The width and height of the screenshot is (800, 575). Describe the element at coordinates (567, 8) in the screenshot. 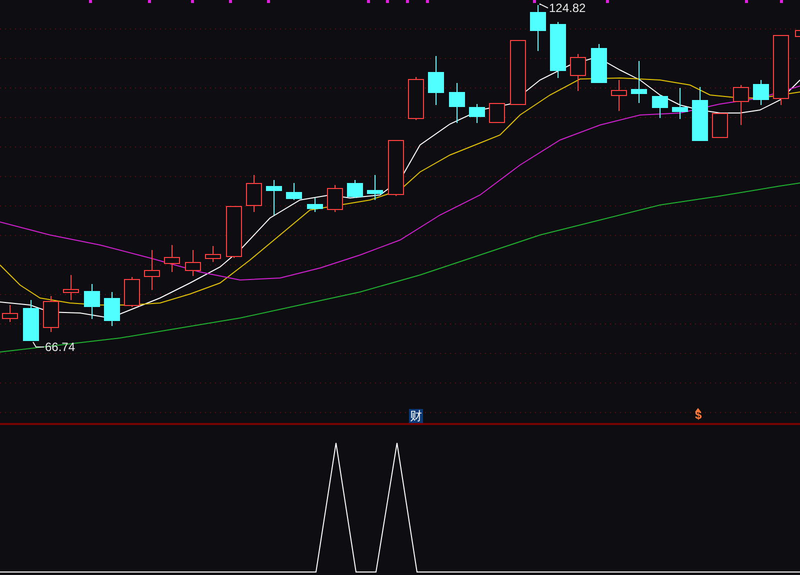

I see `high-price-label: 124.82` at that location.